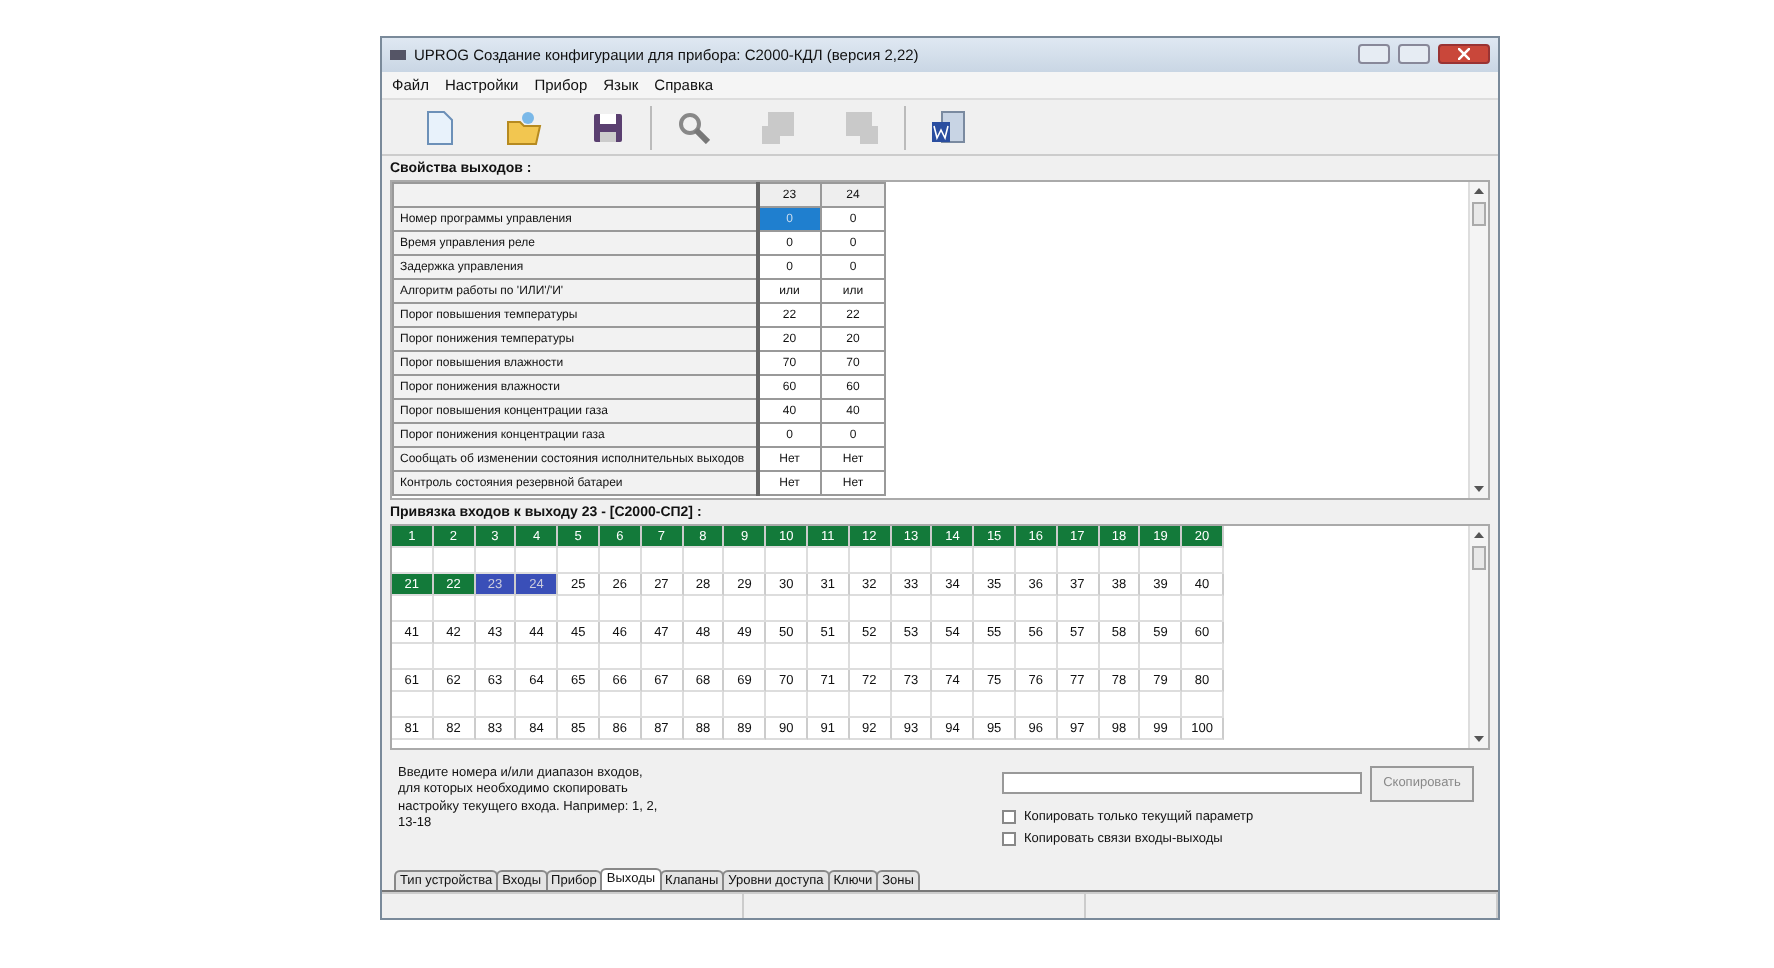 This screenshot has height=968, width=1774. Describe the element at coordinates (694, 127) in the screenshot. I see `search-icon` at that location.